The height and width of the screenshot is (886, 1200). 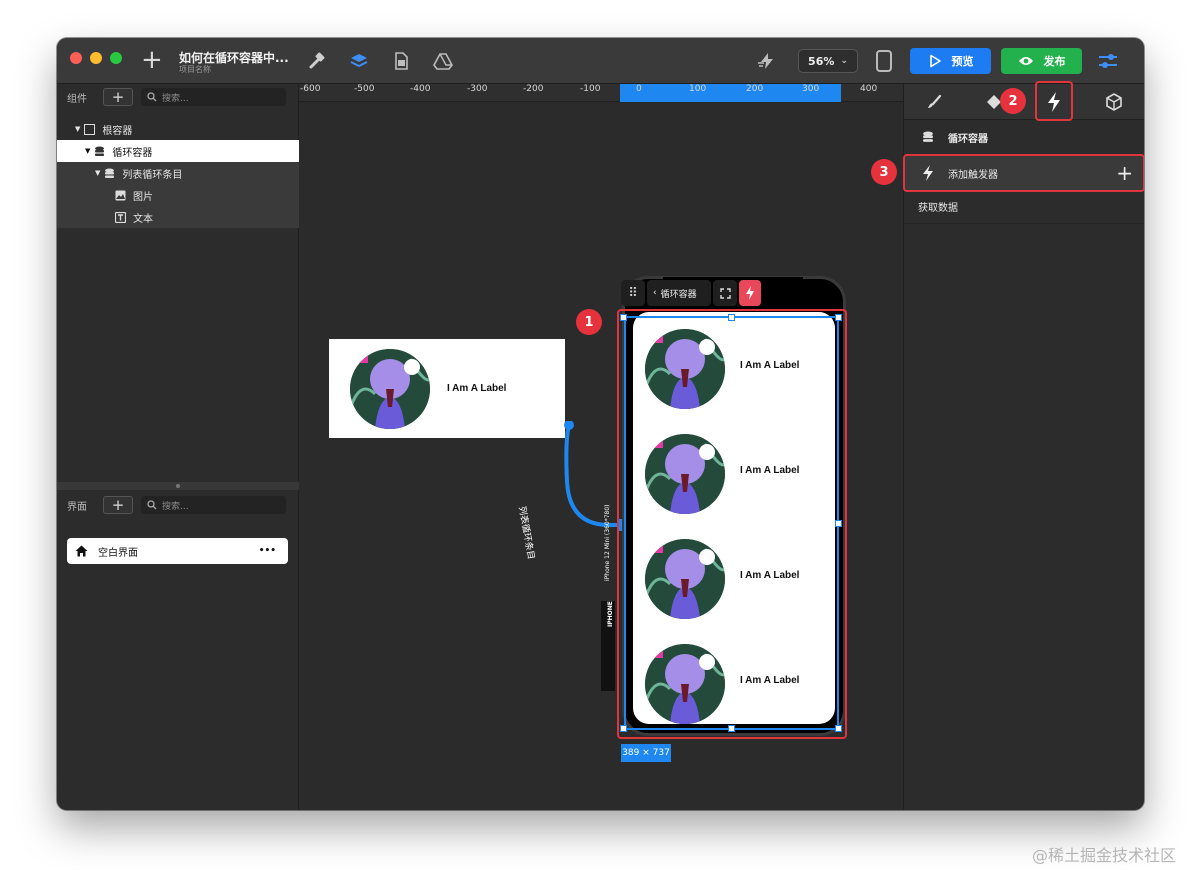 I want to click on tree-item-label: 根容器, so click(x=117, y=131).